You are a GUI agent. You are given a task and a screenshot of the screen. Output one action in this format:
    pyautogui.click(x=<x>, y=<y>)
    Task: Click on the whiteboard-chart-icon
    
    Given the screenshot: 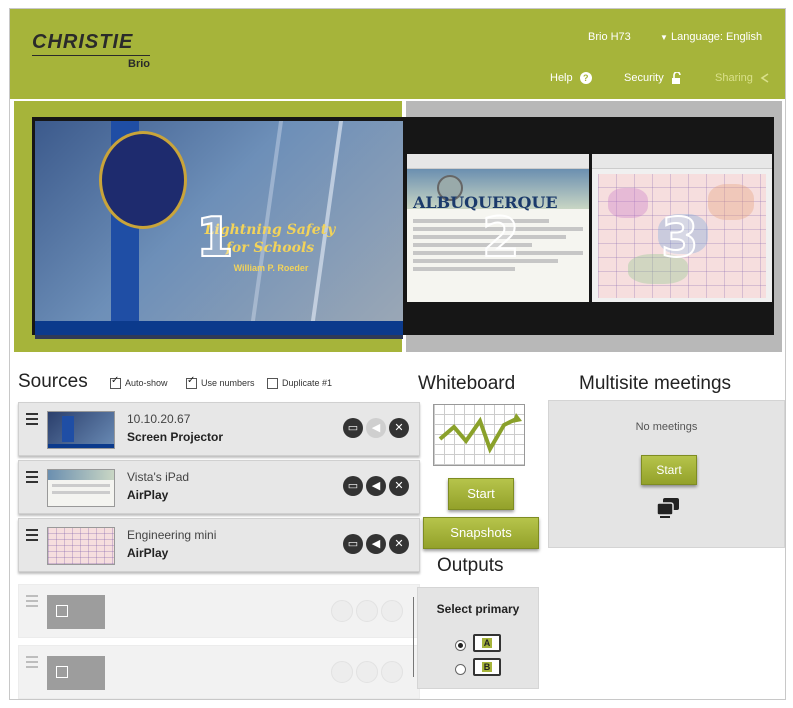 What is the action you would take?
    pyautogui.click(x=479, y=435)
    